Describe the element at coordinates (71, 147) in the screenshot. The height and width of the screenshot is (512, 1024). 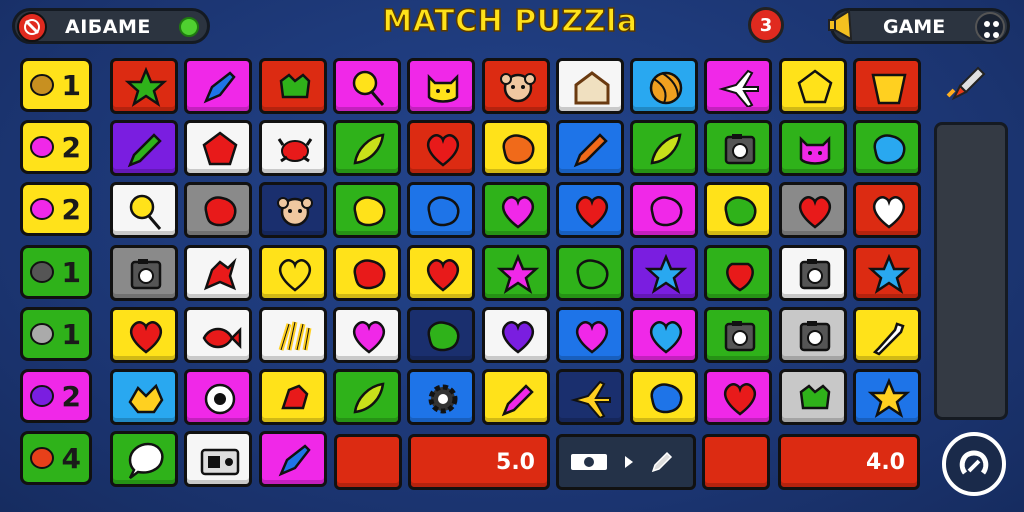
I see `score-value: 2` at that location.